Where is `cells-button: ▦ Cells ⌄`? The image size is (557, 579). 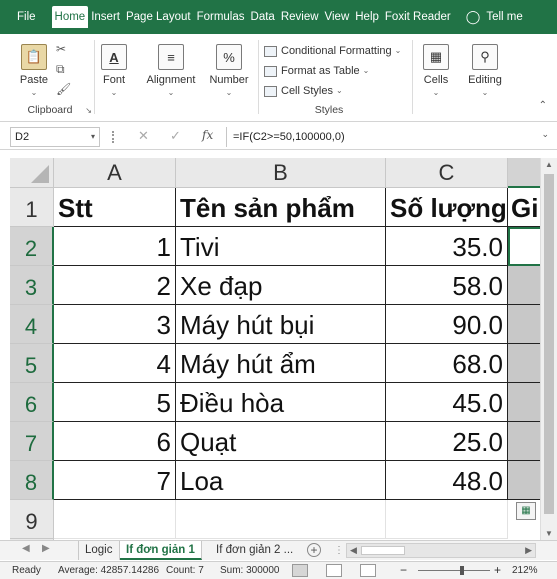
cells-button: ▦ Cells ⌄ is located at coordinates (436, 68).